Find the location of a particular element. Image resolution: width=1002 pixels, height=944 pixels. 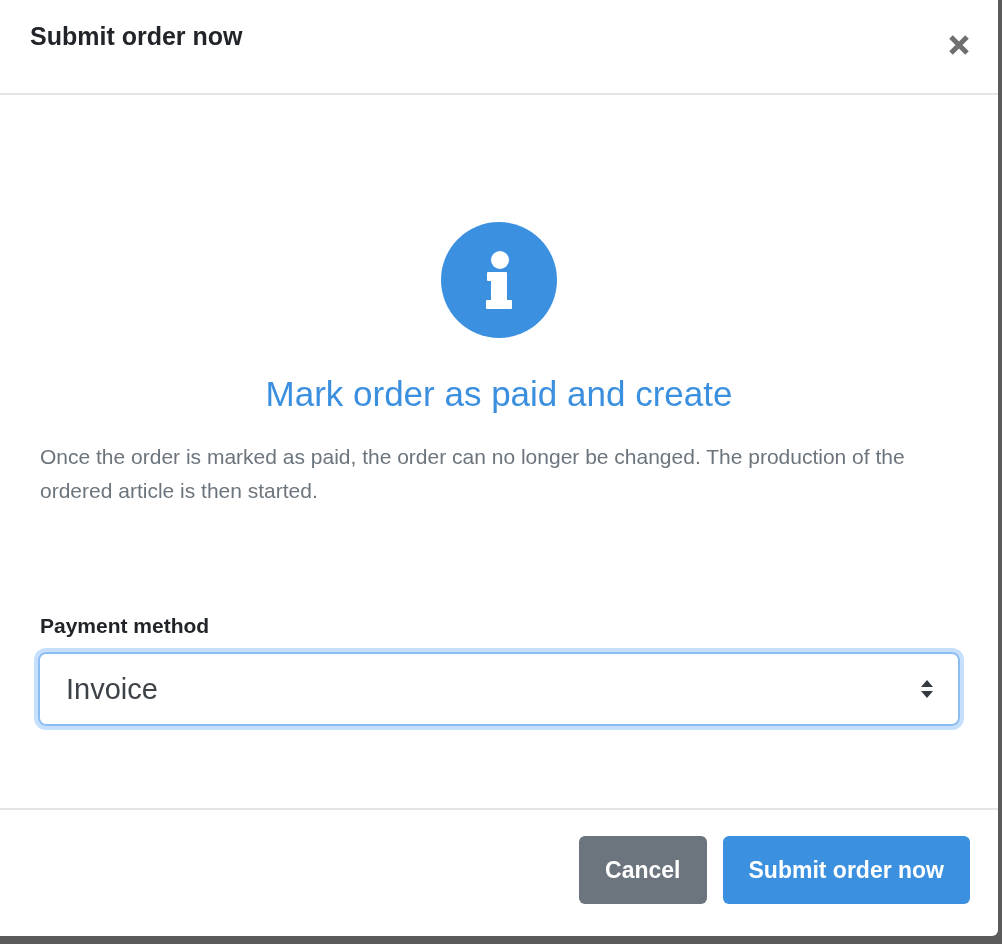

close-button is located at coordinates (959, 45).